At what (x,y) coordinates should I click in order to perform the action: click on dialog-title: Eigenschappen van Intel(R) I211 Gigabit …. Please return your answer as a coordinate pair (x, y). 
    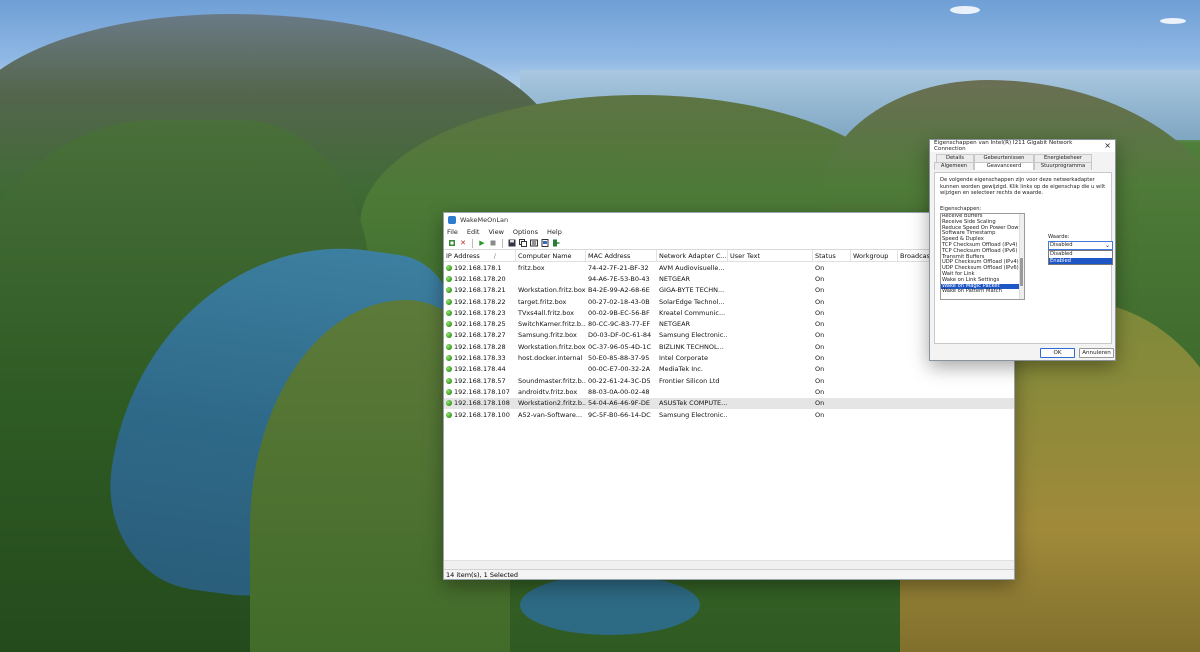
    Looking at the image, I should click on (1003, 146).